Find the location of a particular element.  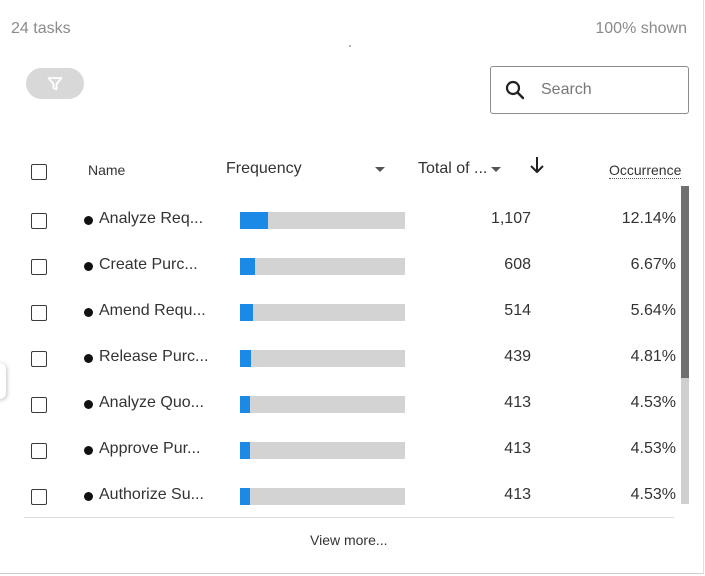

select-all-checkbox is located at coordinates (39, 172).